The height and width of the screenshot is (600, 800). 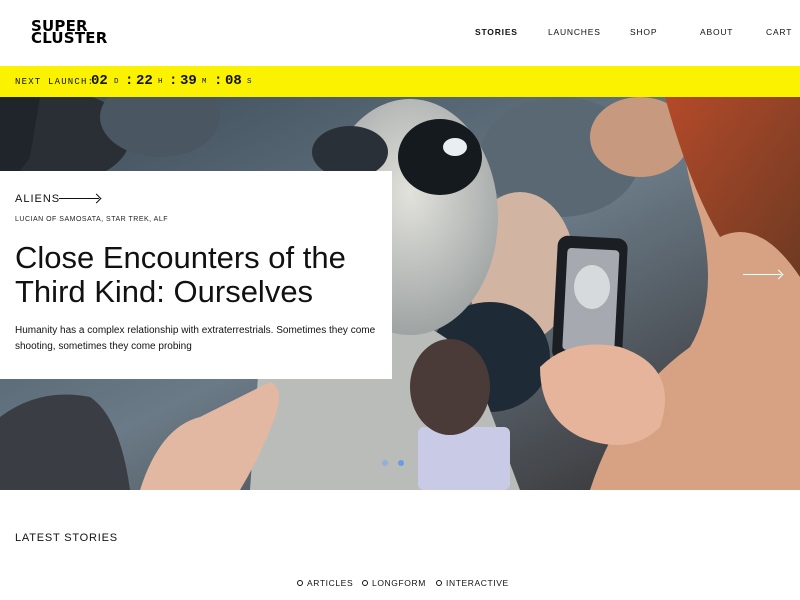 What do you see at coordinates (385, 463) in the screenshot?
I see `carousel-dot` at bounding box center [385, 463].